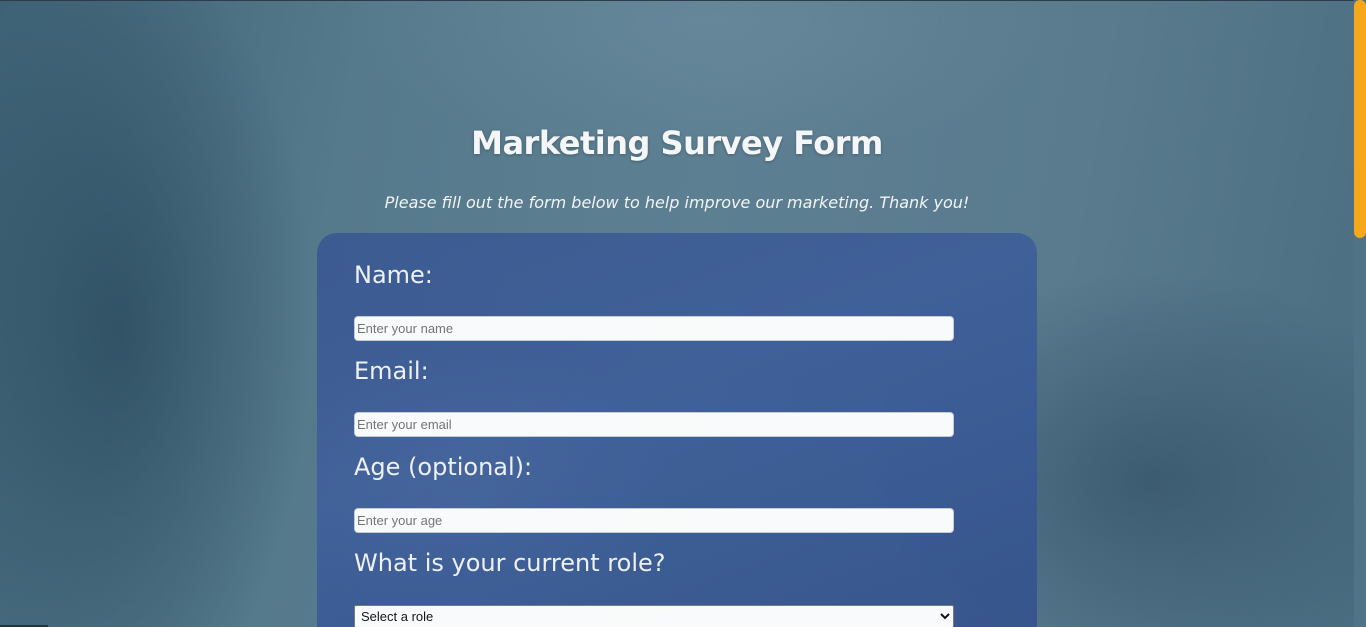  Describe the element at coordinates (654, 616) in the screenshot. I see `role-select: Select a role` at that location.